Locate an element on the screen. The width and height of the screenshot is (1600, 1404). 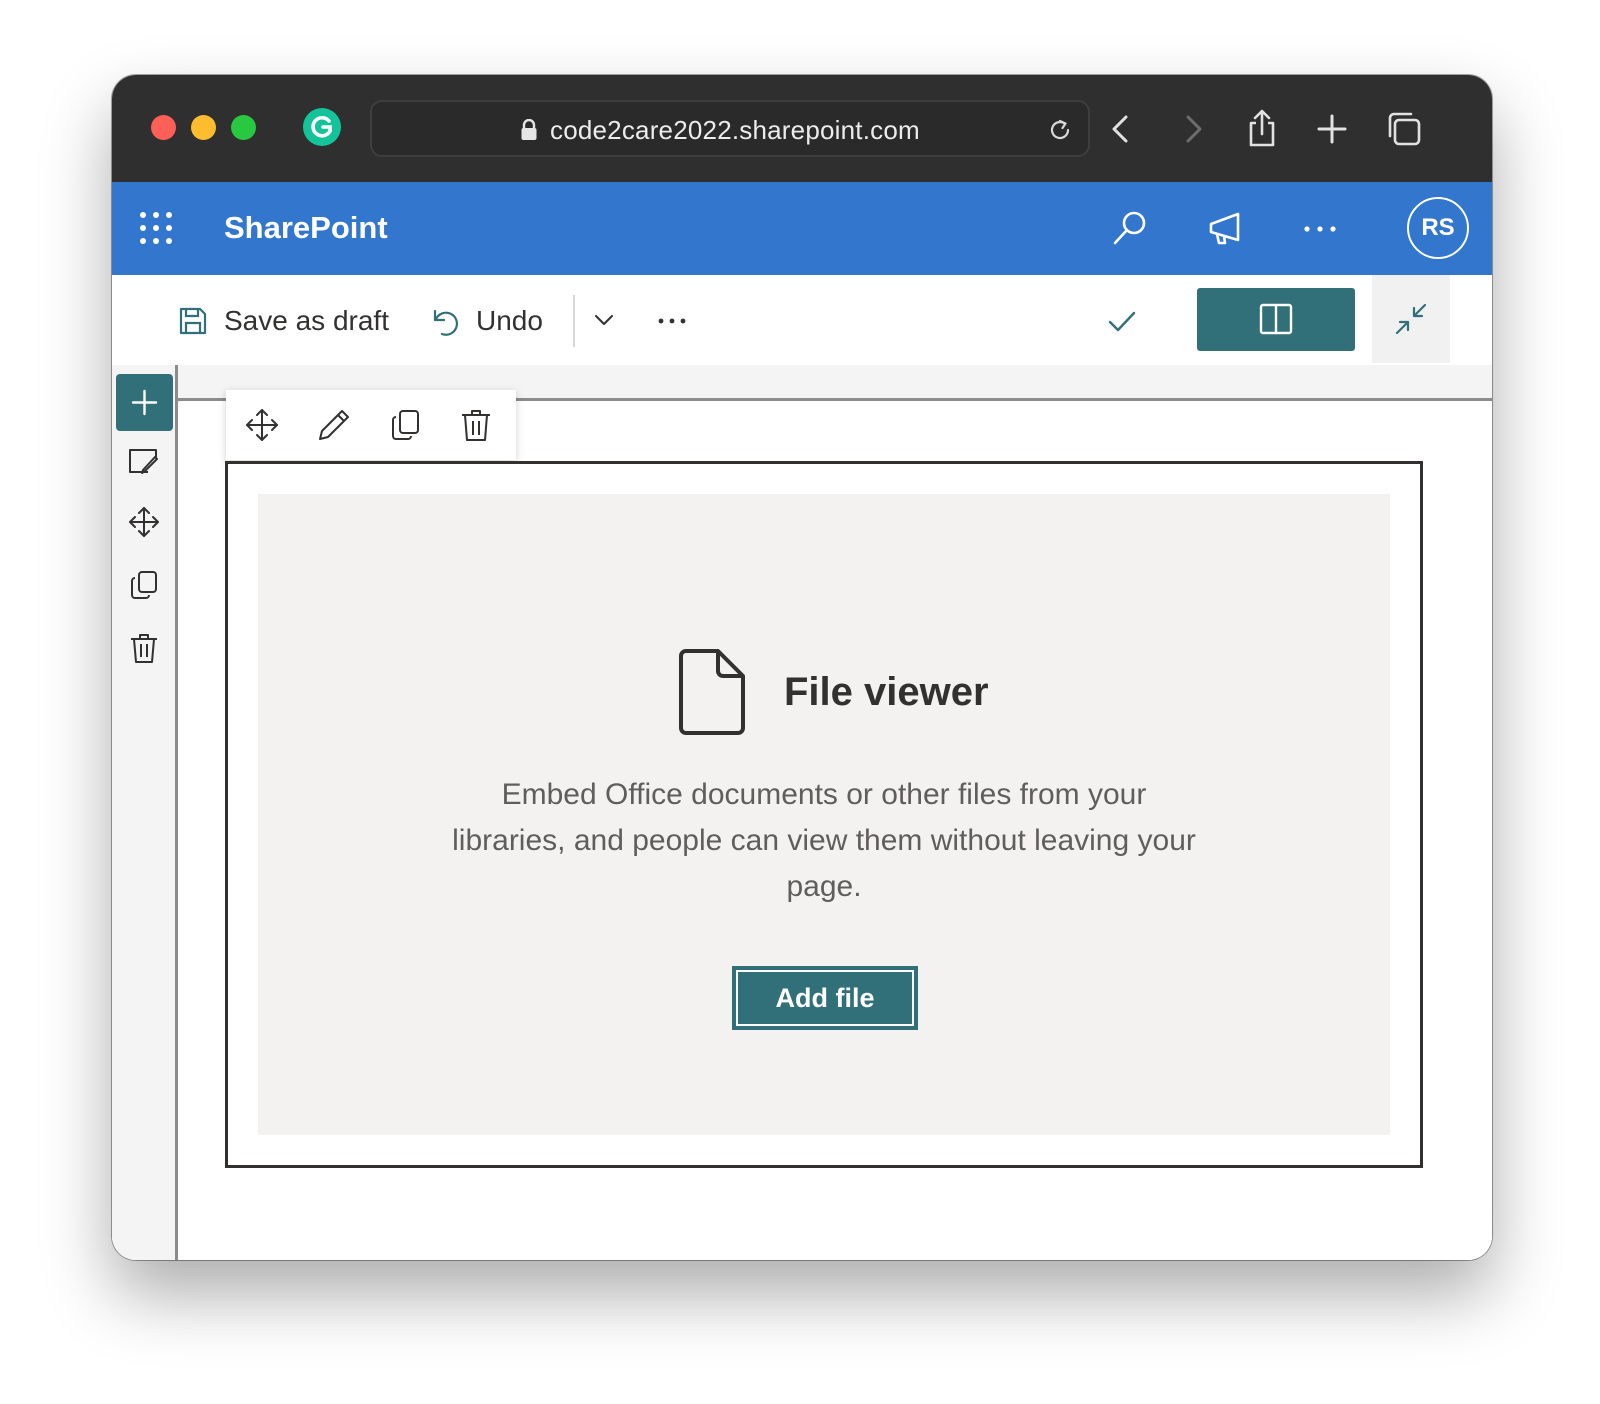
plus-icon is located at coordinates (144, 402).